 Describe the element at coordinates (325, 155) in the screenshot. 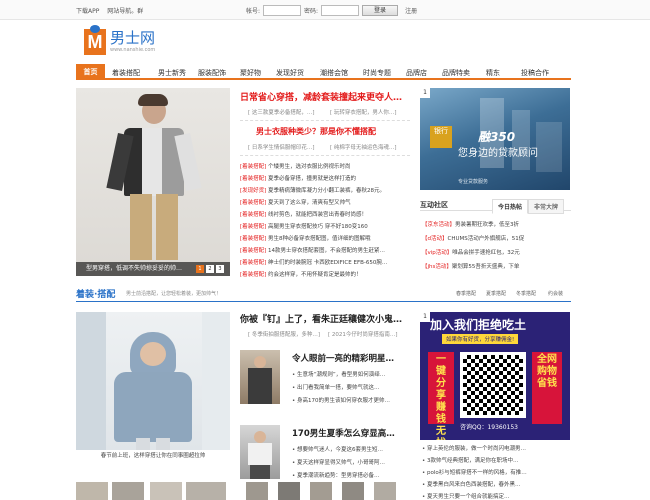

I see `divider` at that location.